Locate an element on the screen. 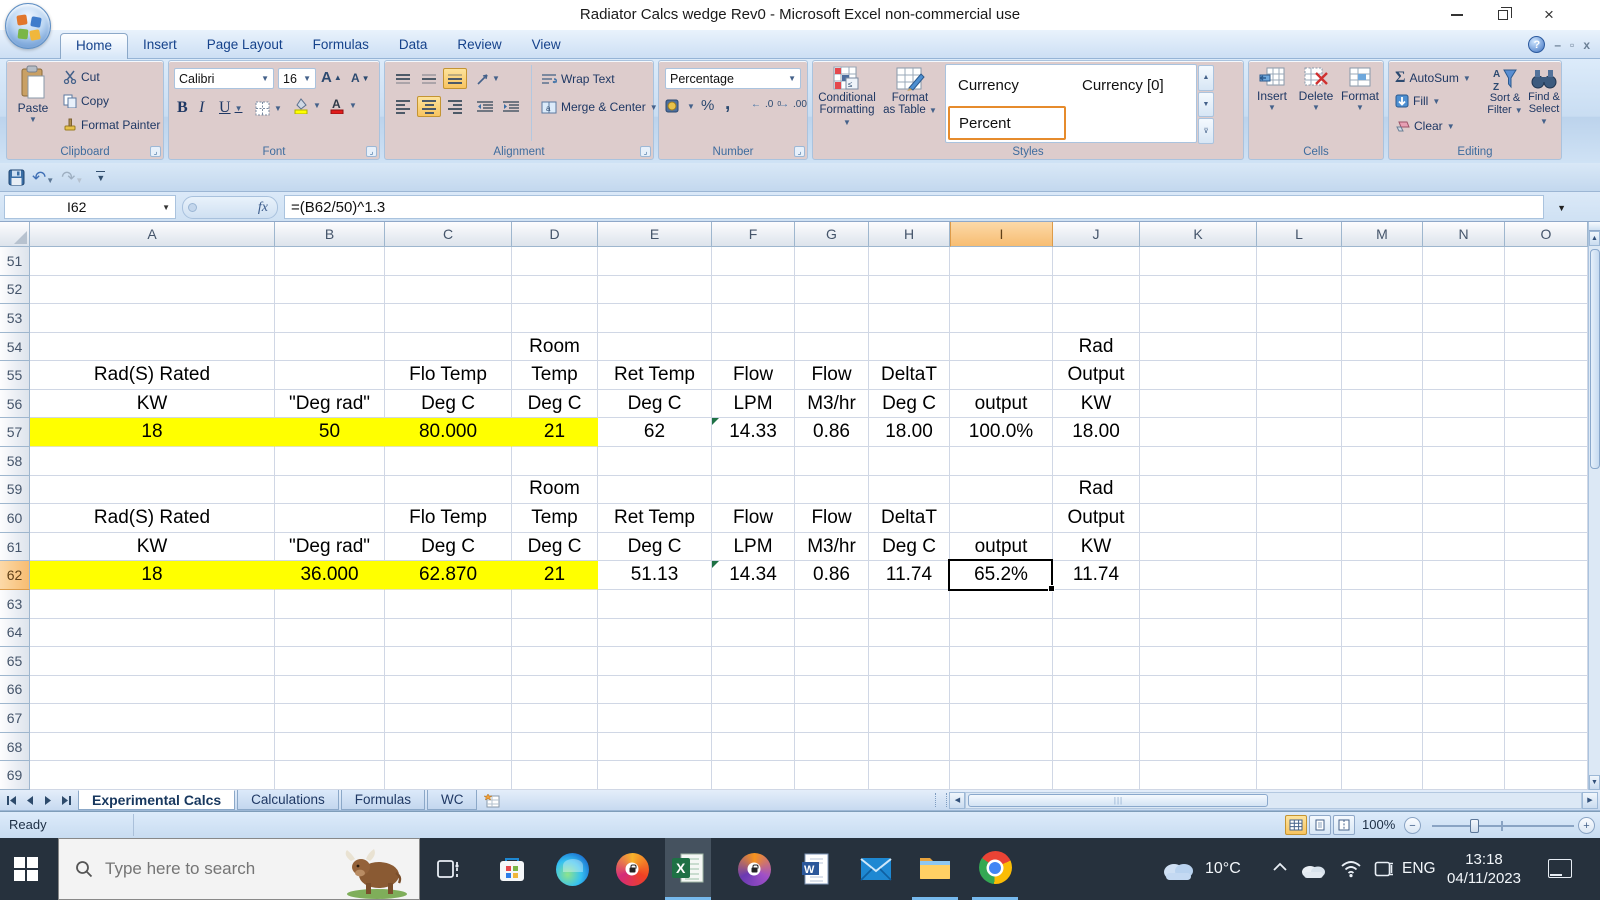 This screenshot has height=900, width=1600. cell-H52 is located at coordinates (909, 290).